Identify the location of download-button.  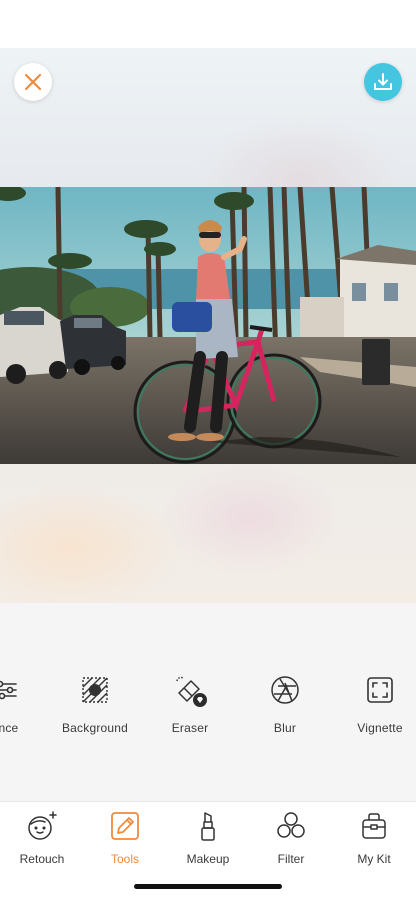
(383, 82).